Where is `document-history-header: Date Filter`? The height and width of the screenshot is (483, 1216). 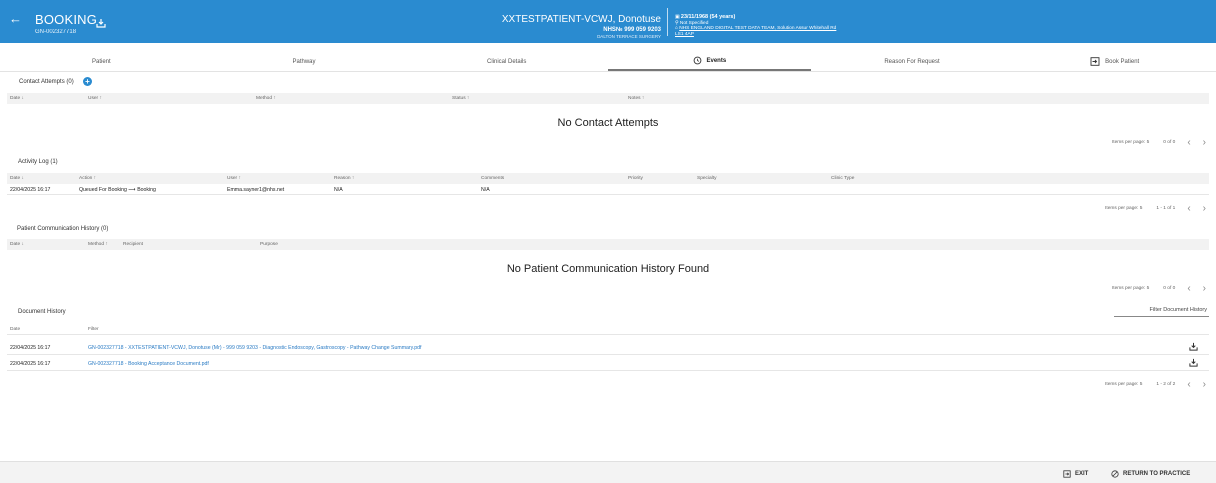
document-history-header: Date Filter is located at coordinates (608, 329).